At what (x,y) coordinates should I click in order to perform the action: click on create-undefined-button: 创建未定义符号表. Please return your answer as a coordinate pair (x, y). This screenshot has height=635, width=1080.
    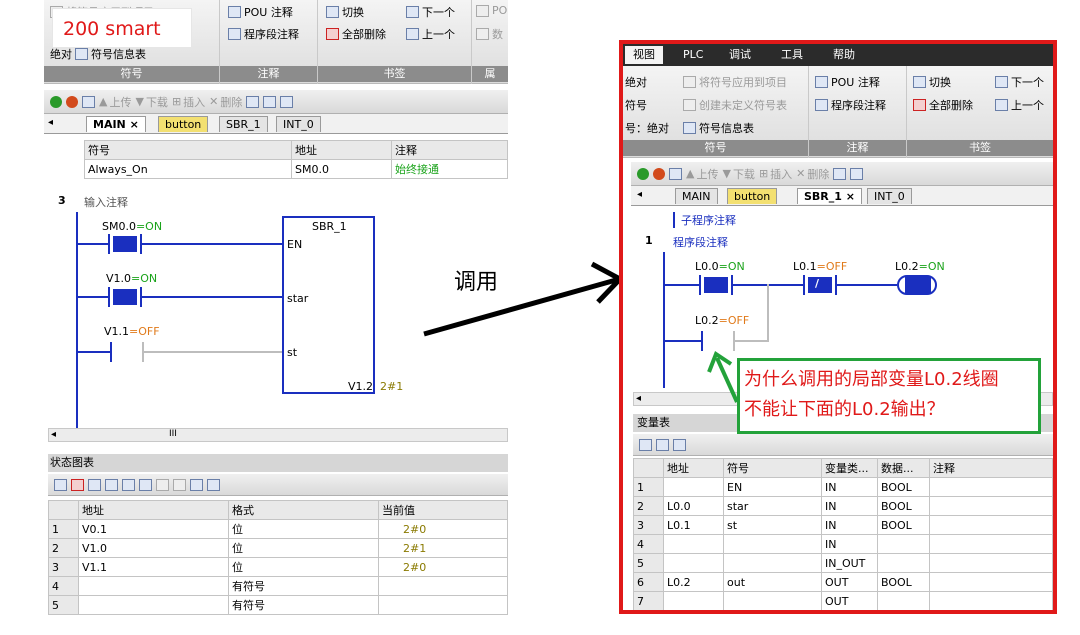
    Looking at the image, I should click on (735, 105).